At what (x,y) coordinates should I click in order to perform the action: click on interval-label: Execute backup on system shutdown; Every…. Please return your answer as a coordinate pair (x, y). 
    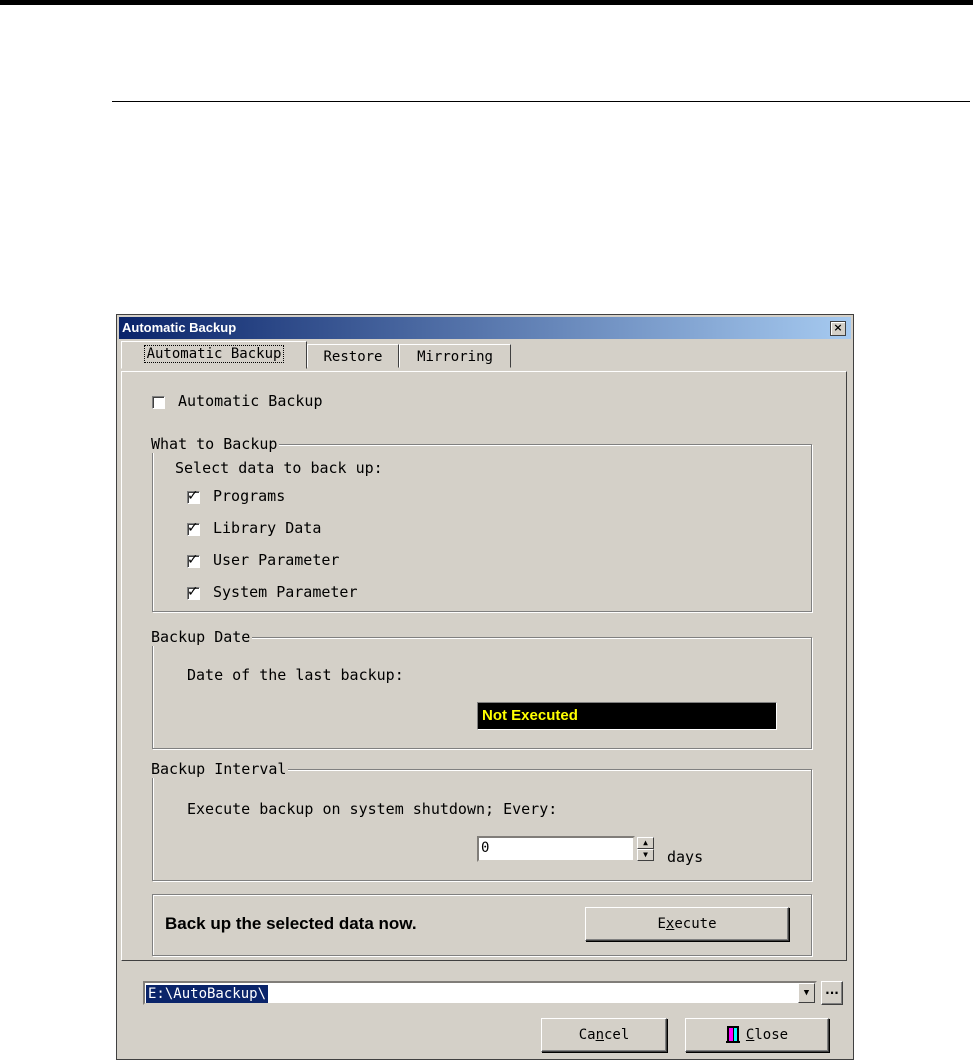
    Looking at the image, I should click on (372, 809).